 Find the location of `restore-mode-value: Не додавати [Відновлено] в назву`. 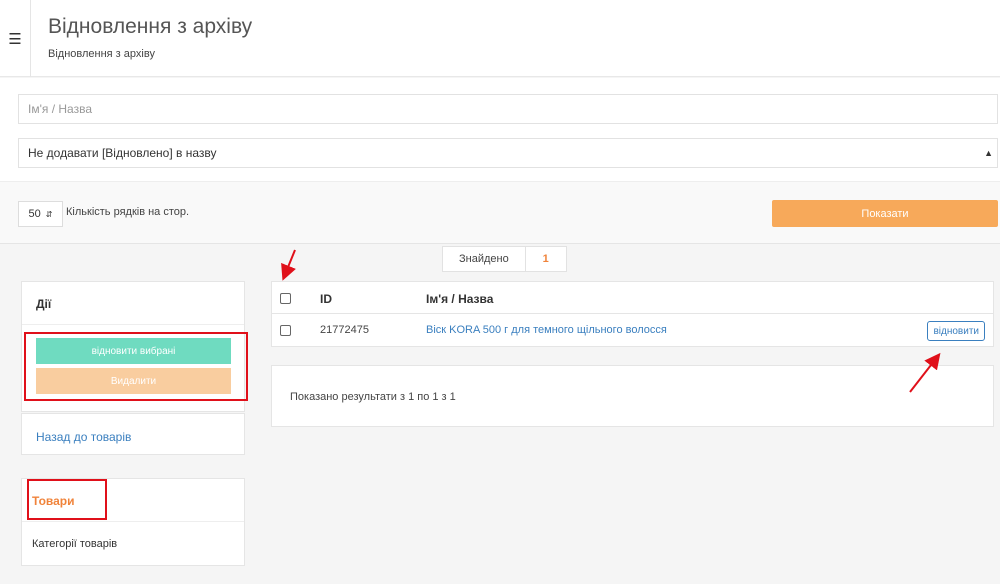

restore-mode-value: Не додавати [Відновлено] в назву is located at coordinates (122, 153).